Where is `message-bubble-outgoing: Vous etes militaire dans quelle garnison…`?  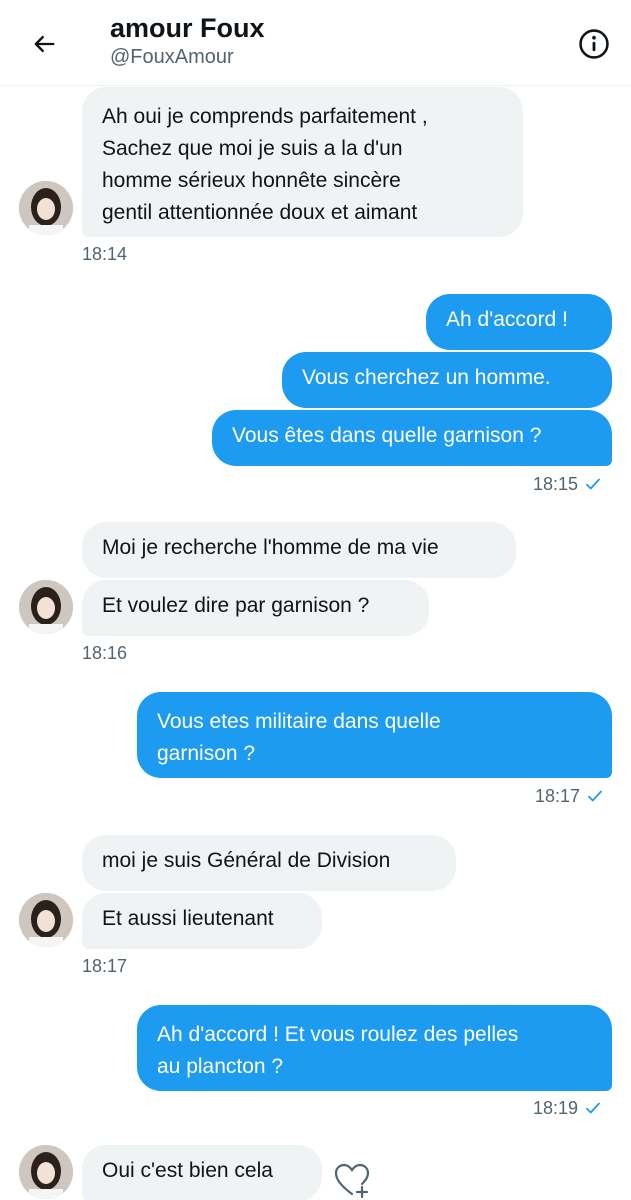
message-bubble-outgoing: Vous etes militaire dans quelle garnison… is located at coordinates (374, 735).